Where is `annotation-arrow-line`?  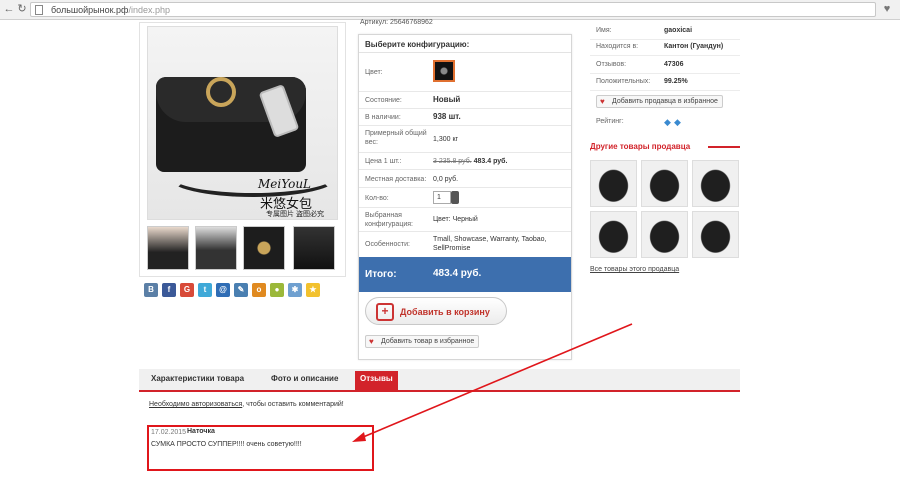 annotation-arrow-line is located at coordinates (494, 382).